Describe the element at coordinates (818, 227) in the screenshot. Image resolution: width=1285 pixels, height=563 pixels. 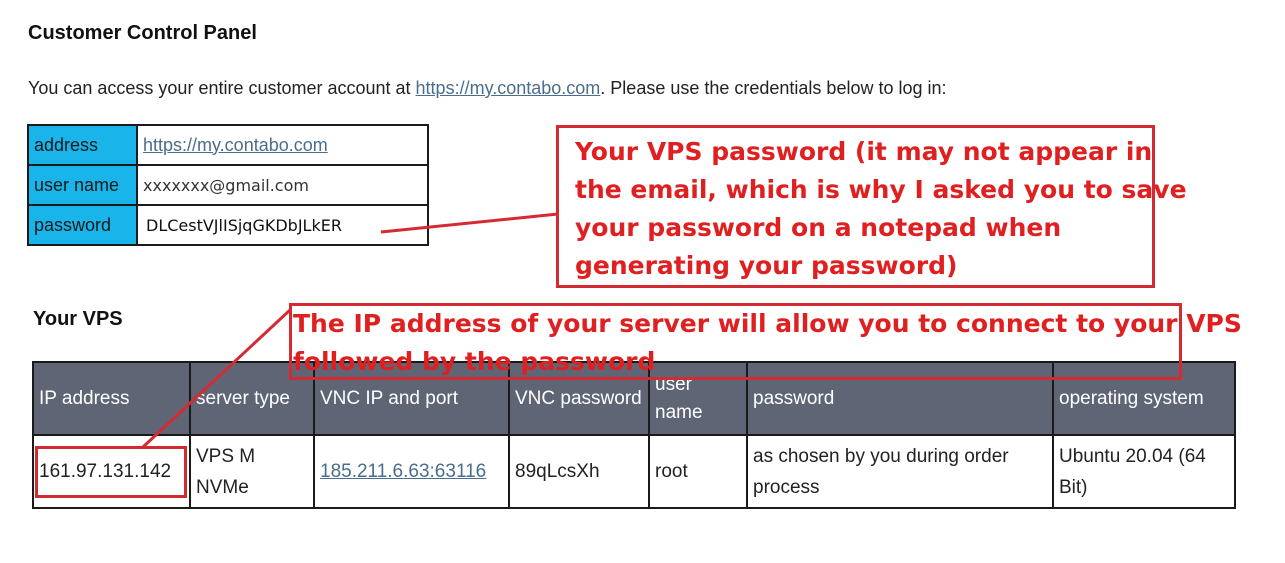
I see `annotation-line: your password on a notepad when` at that location.